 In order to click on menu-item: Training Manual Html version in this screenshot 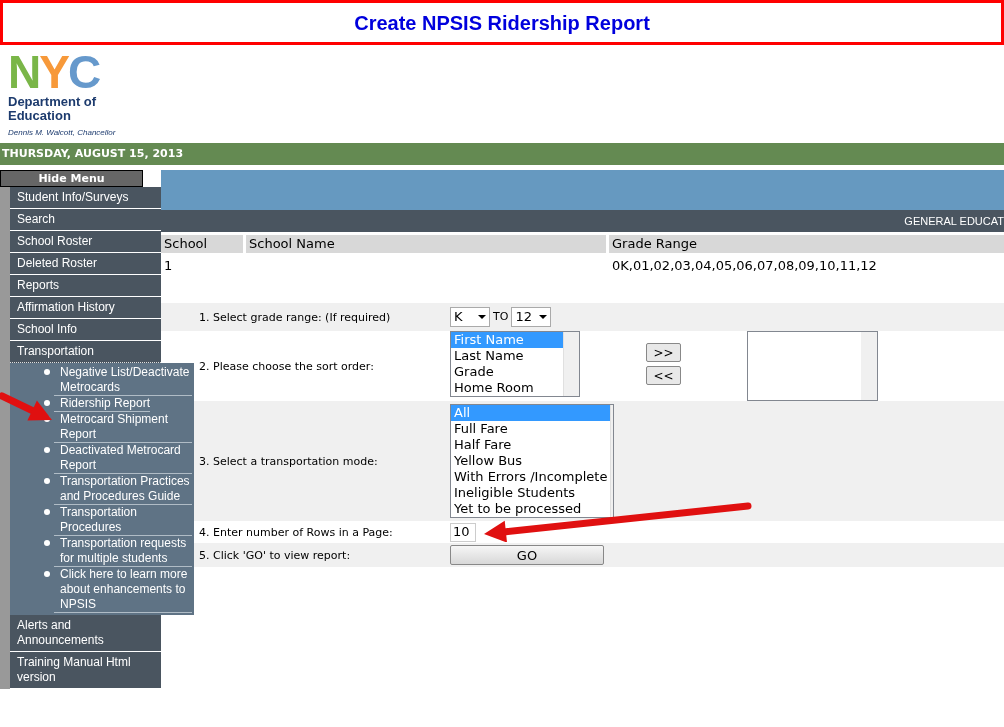, I will do `click(85, 670)`.